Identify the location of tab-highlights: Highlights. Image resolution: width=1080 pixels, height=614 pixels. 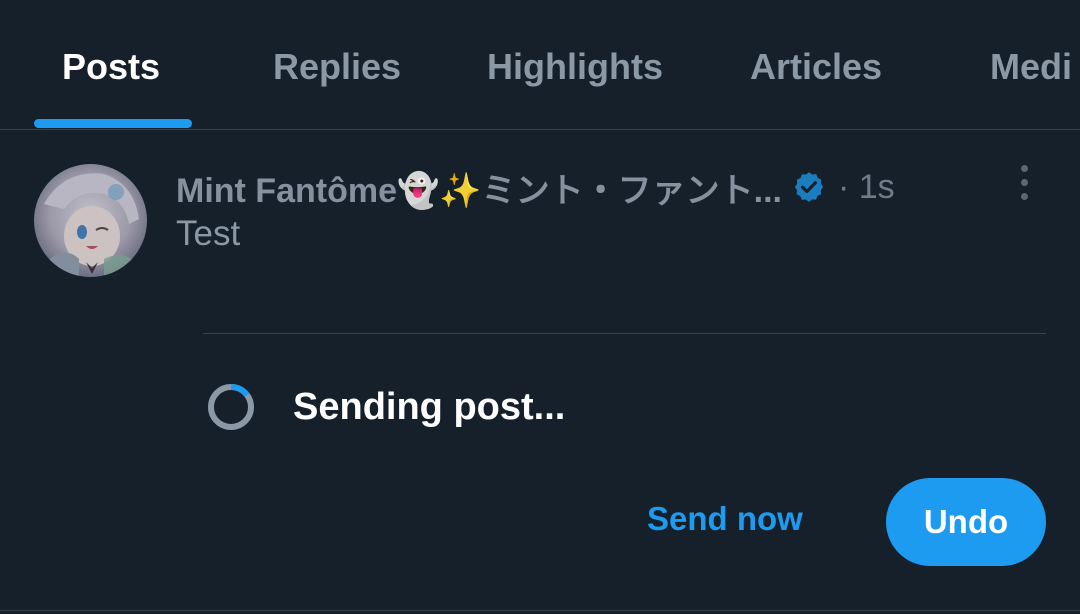
(575, 67).